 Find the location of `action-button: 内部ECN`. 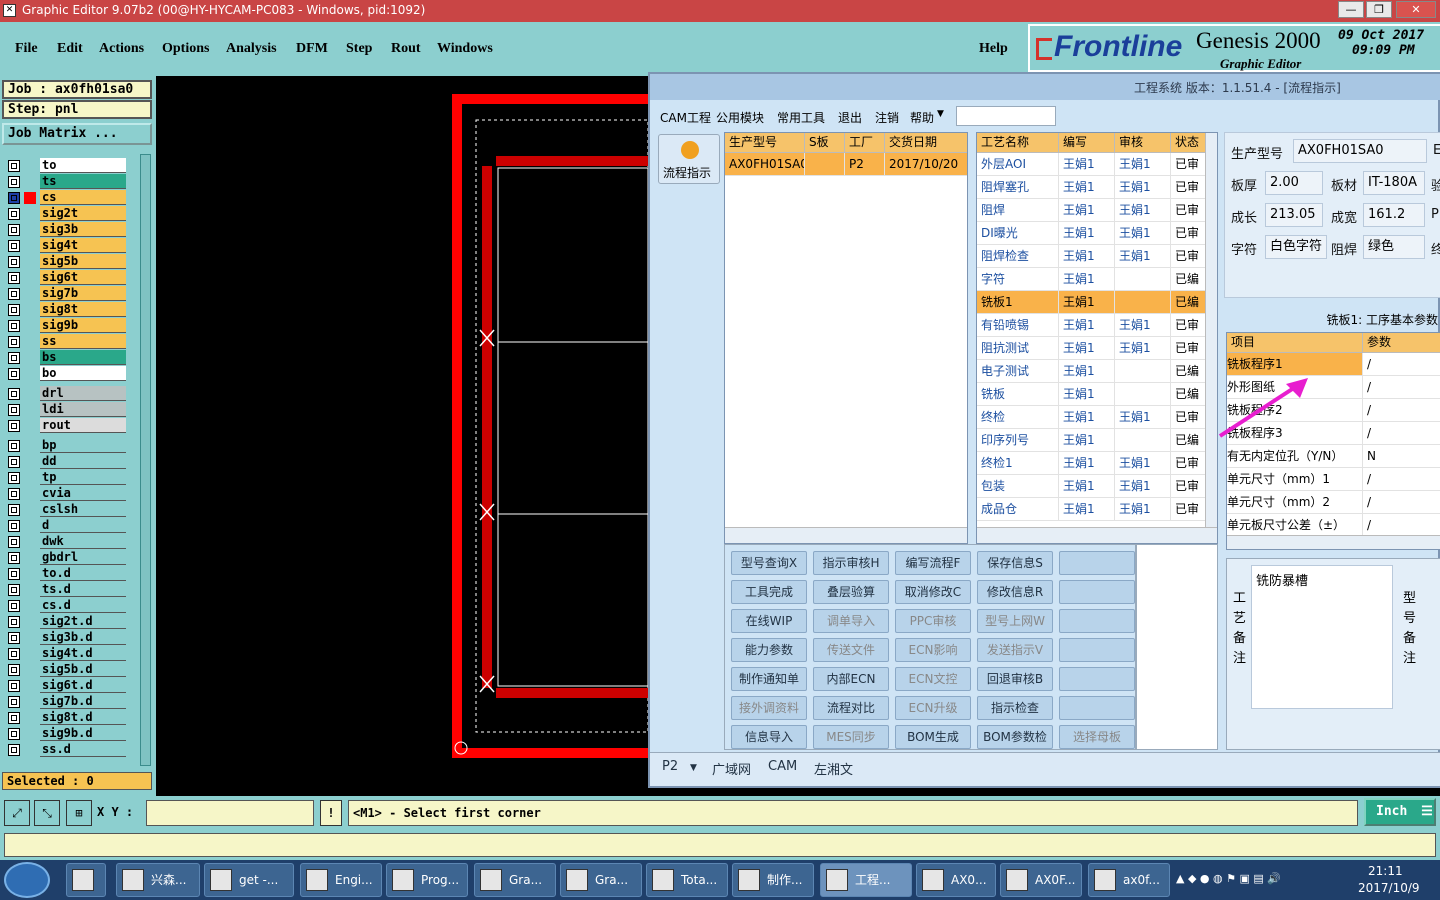

action-button: 内部ECN is located at coordinates (851, 679).